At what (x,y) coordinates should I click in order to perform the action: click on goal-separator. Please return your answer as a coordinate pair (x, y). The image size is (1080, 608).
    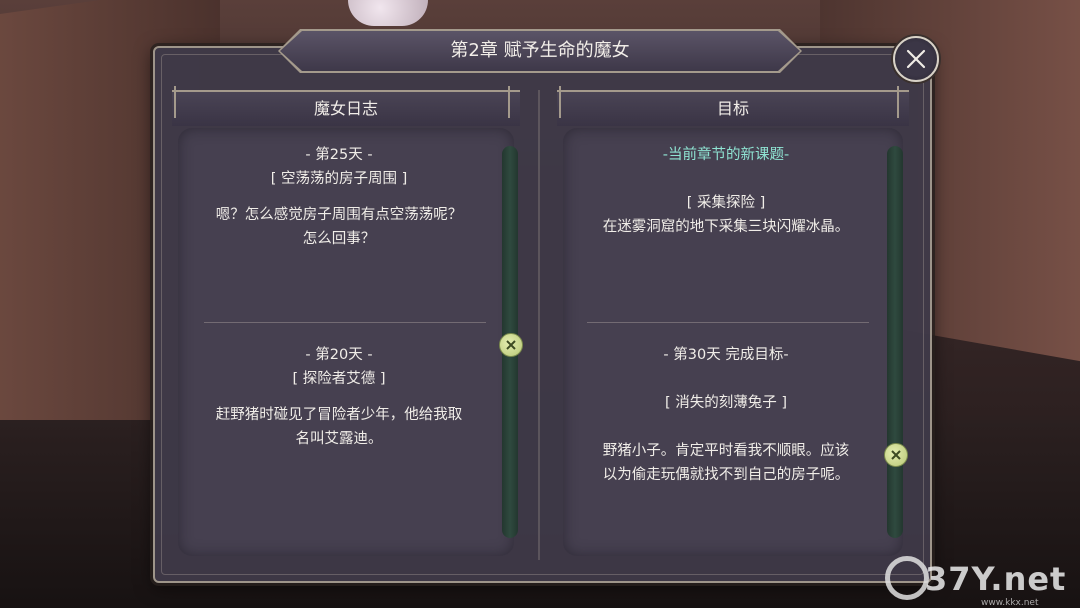
    Looking at the image, I should click on (728, 322).